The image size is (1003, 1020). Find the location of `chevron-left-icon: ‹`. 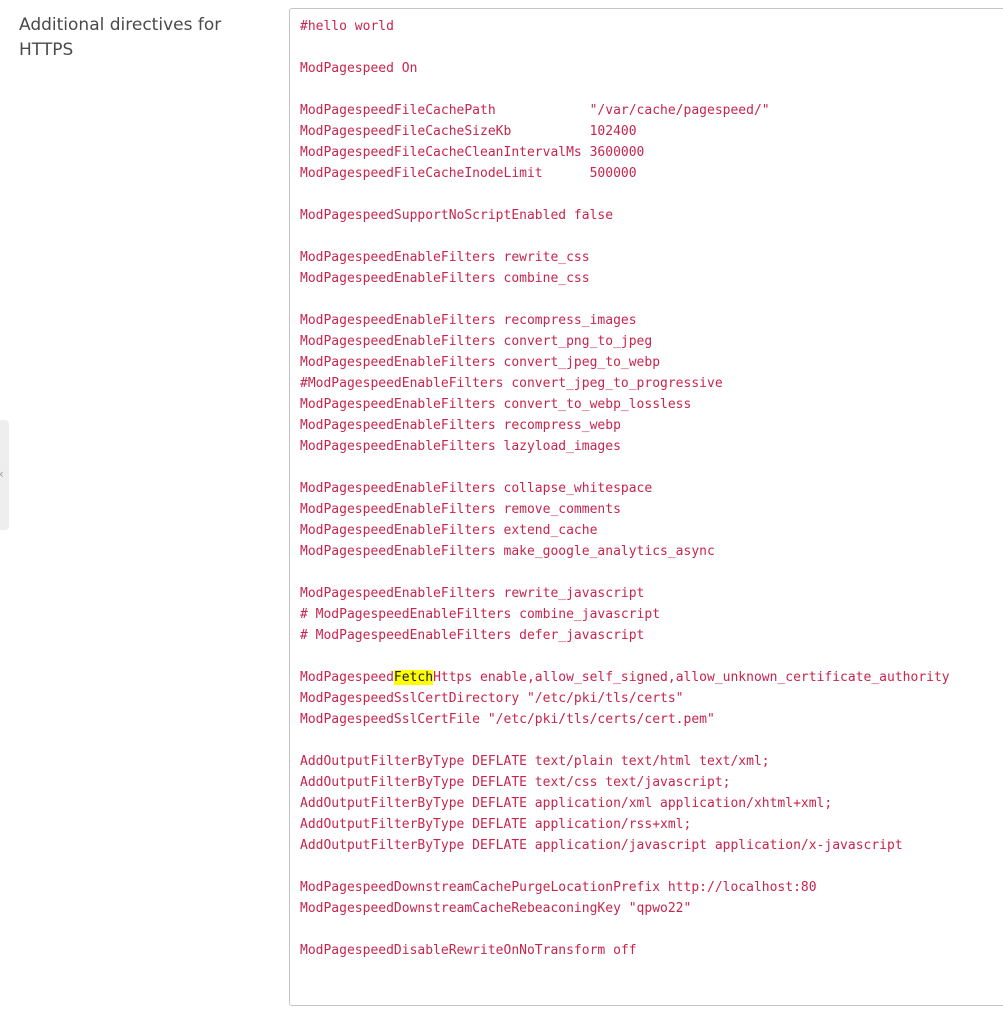

chevron-left-icon: ‹ is located at coordinates (2, 474).